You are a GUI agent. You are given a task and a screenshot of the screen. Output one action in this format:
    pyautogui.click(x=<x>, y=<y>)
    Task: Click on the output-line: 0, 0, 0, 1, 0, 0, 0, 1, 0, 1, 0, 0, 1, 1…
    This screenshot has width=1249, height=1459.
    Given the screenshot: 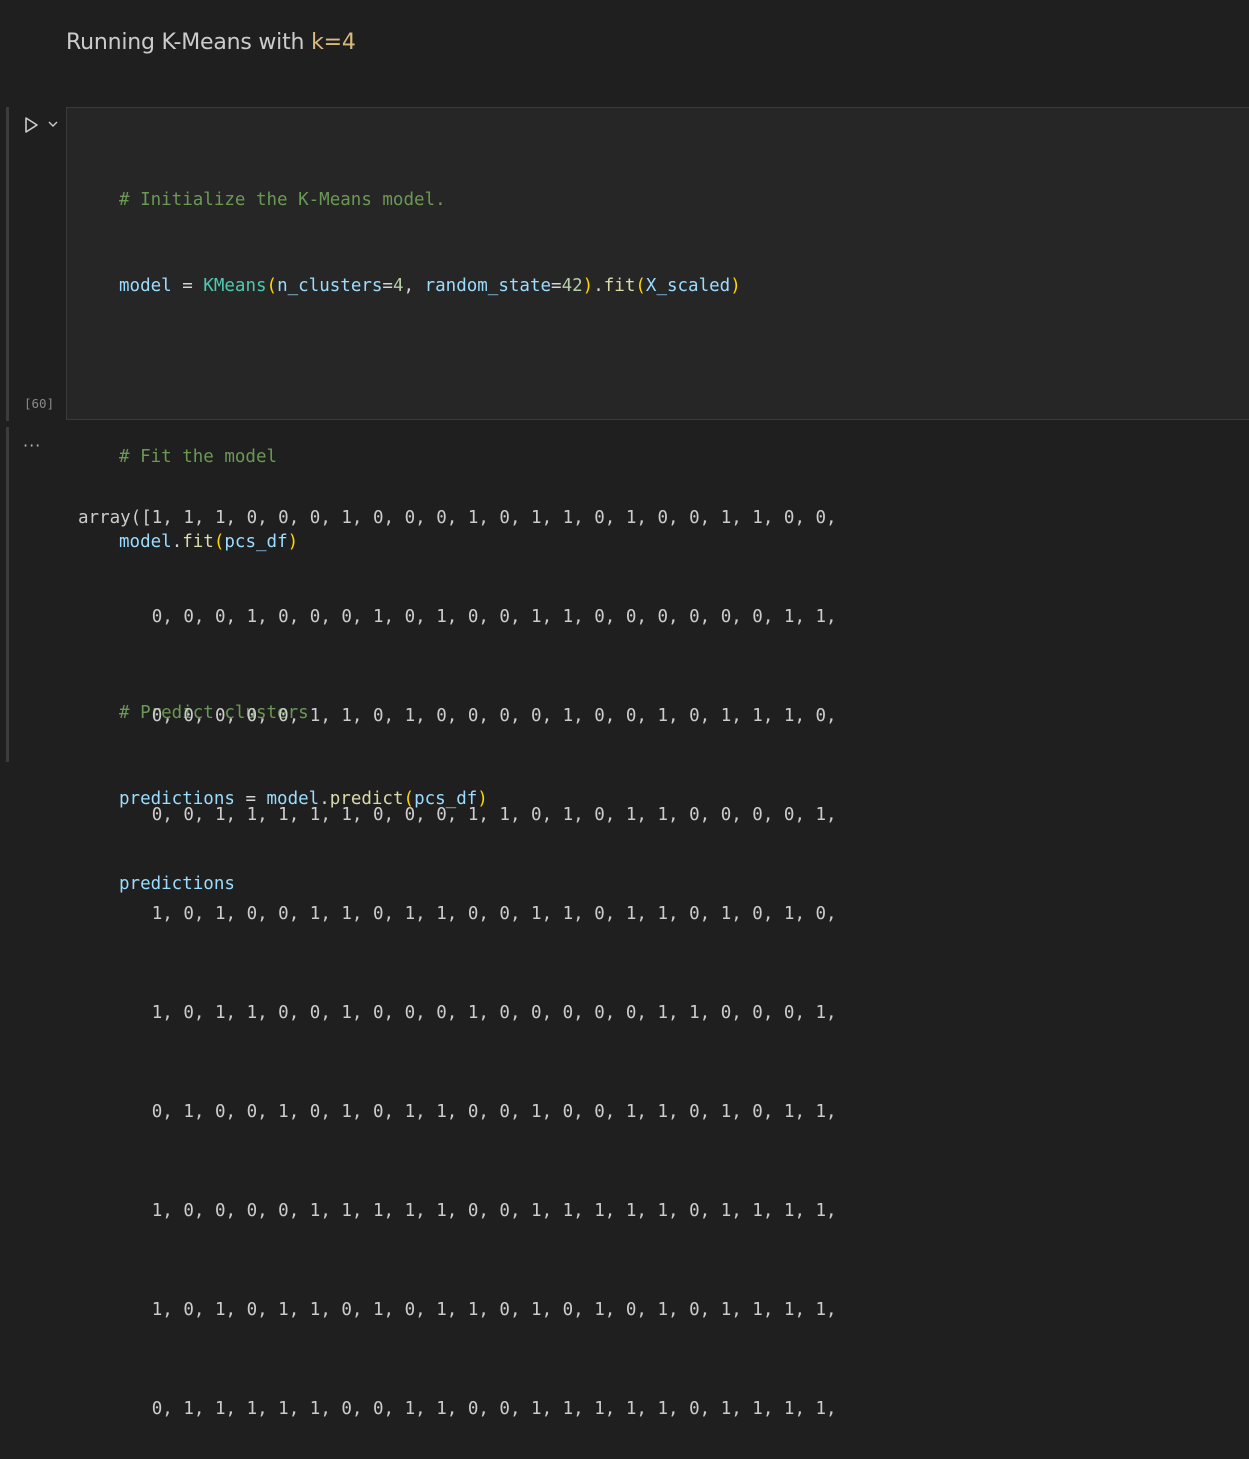 What is the action you would take?
    pyautogui.click(x=457, y=617)
    